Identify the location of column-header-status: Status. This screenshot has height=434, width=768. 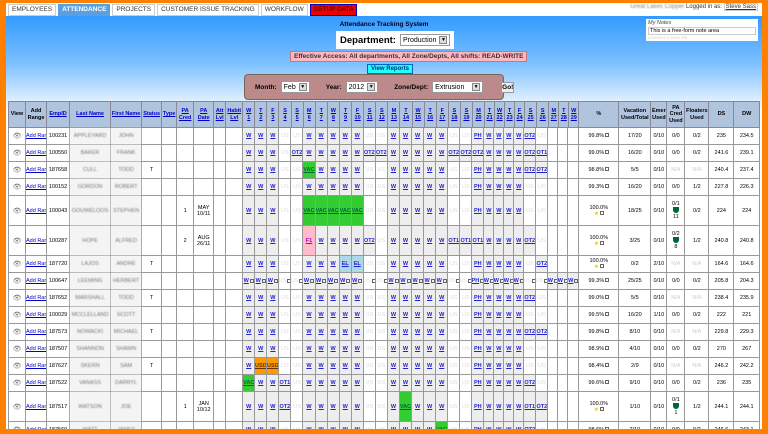
(152, 114).